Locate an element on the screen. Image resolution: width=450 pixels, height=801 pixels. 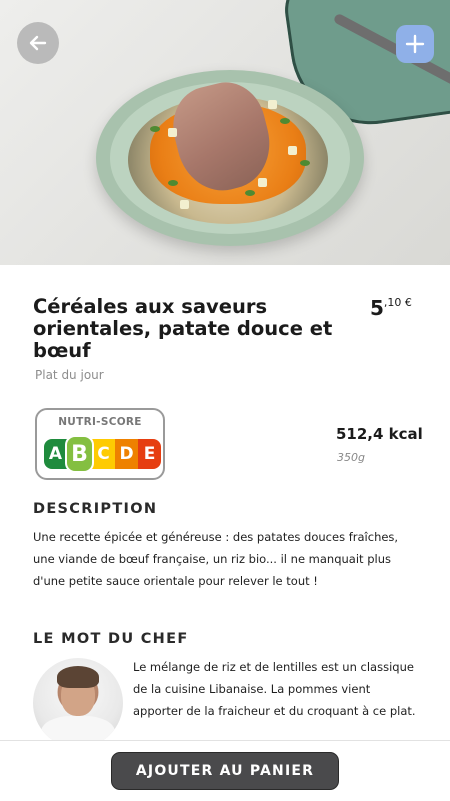
price-cents: ,10 € is located at coordinates (397, 302).